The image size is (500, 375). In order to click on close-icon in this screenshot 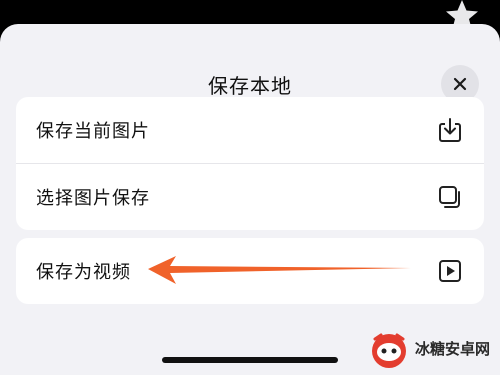, I will do `click(460, 84)`.